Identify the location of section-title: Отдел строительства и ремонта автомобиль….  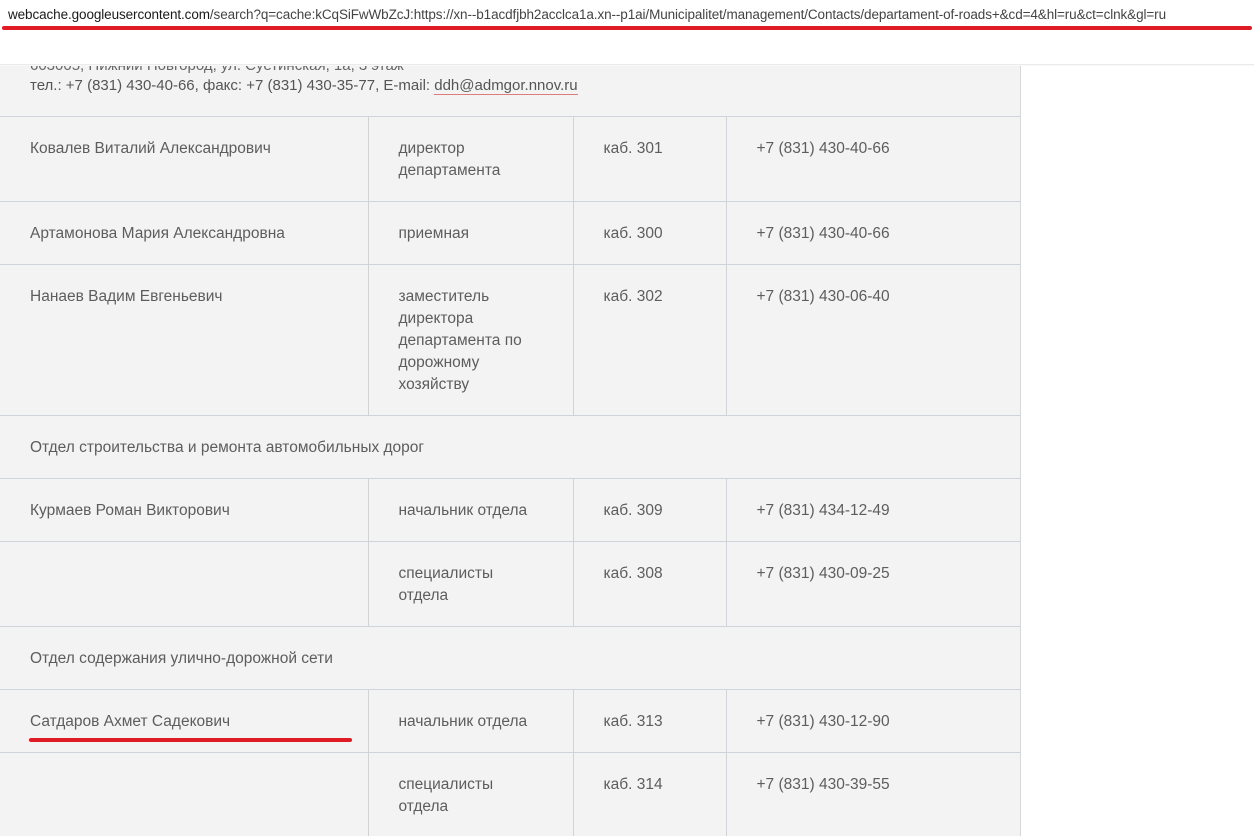
(510, 447).